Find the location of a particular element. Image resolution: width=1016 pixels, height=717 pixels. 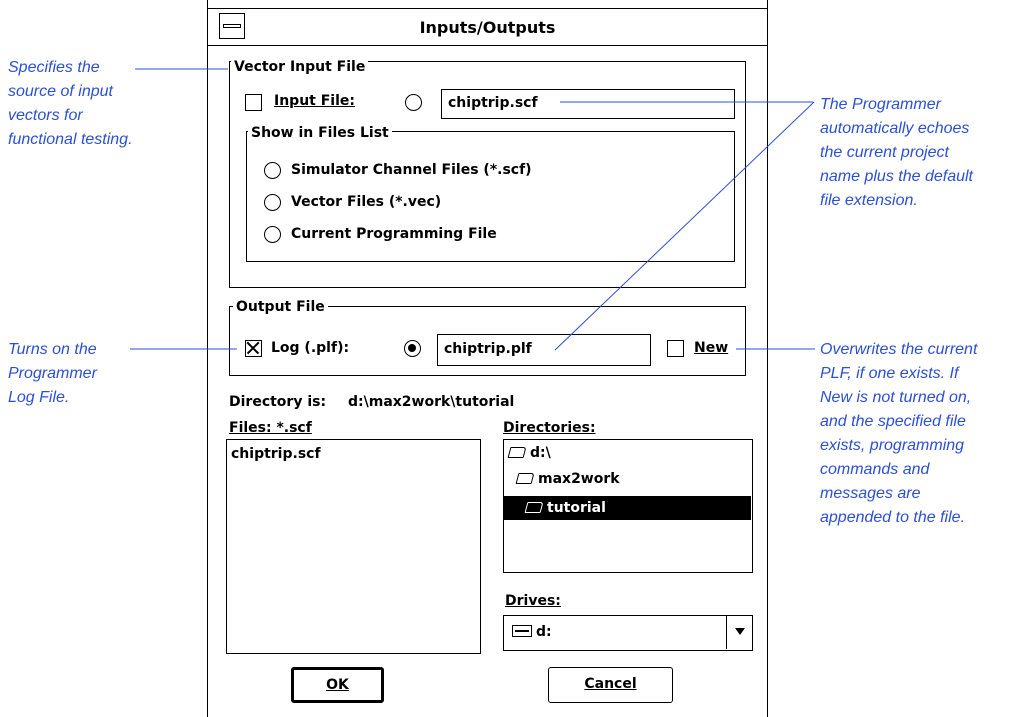

new-checkbox is located at coordinates (675, 348).